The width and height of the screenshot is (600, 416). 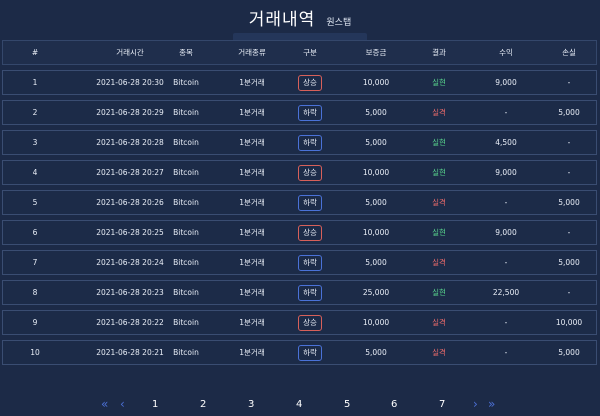 I want to click on page-button-3: 3, so click(x=251, y=404).